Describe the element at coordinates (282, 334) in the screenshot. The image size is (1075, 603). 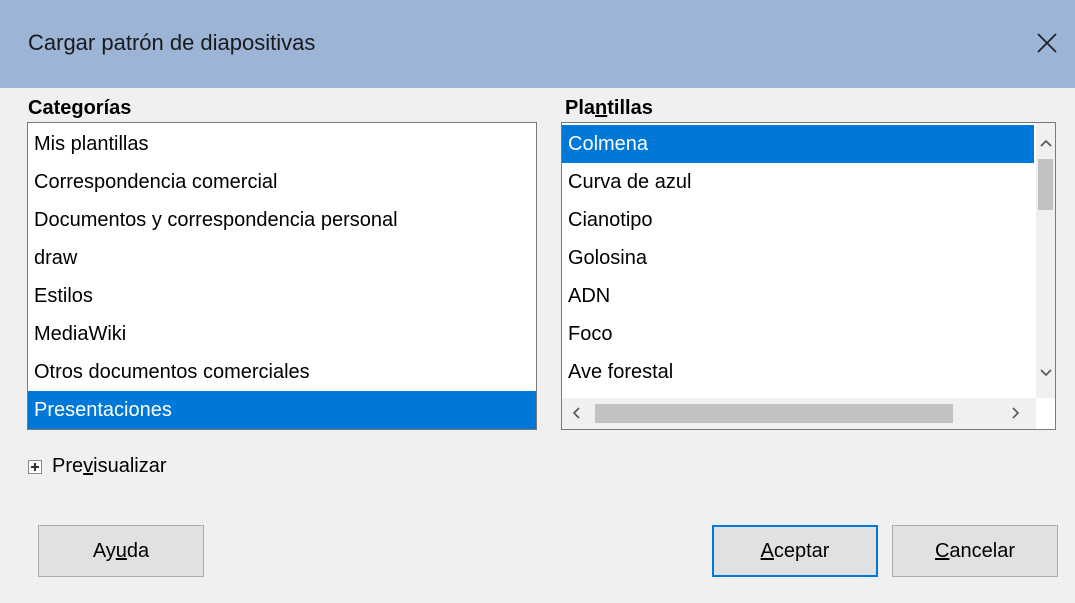
I see `list-item: MediaWiki` at that location.